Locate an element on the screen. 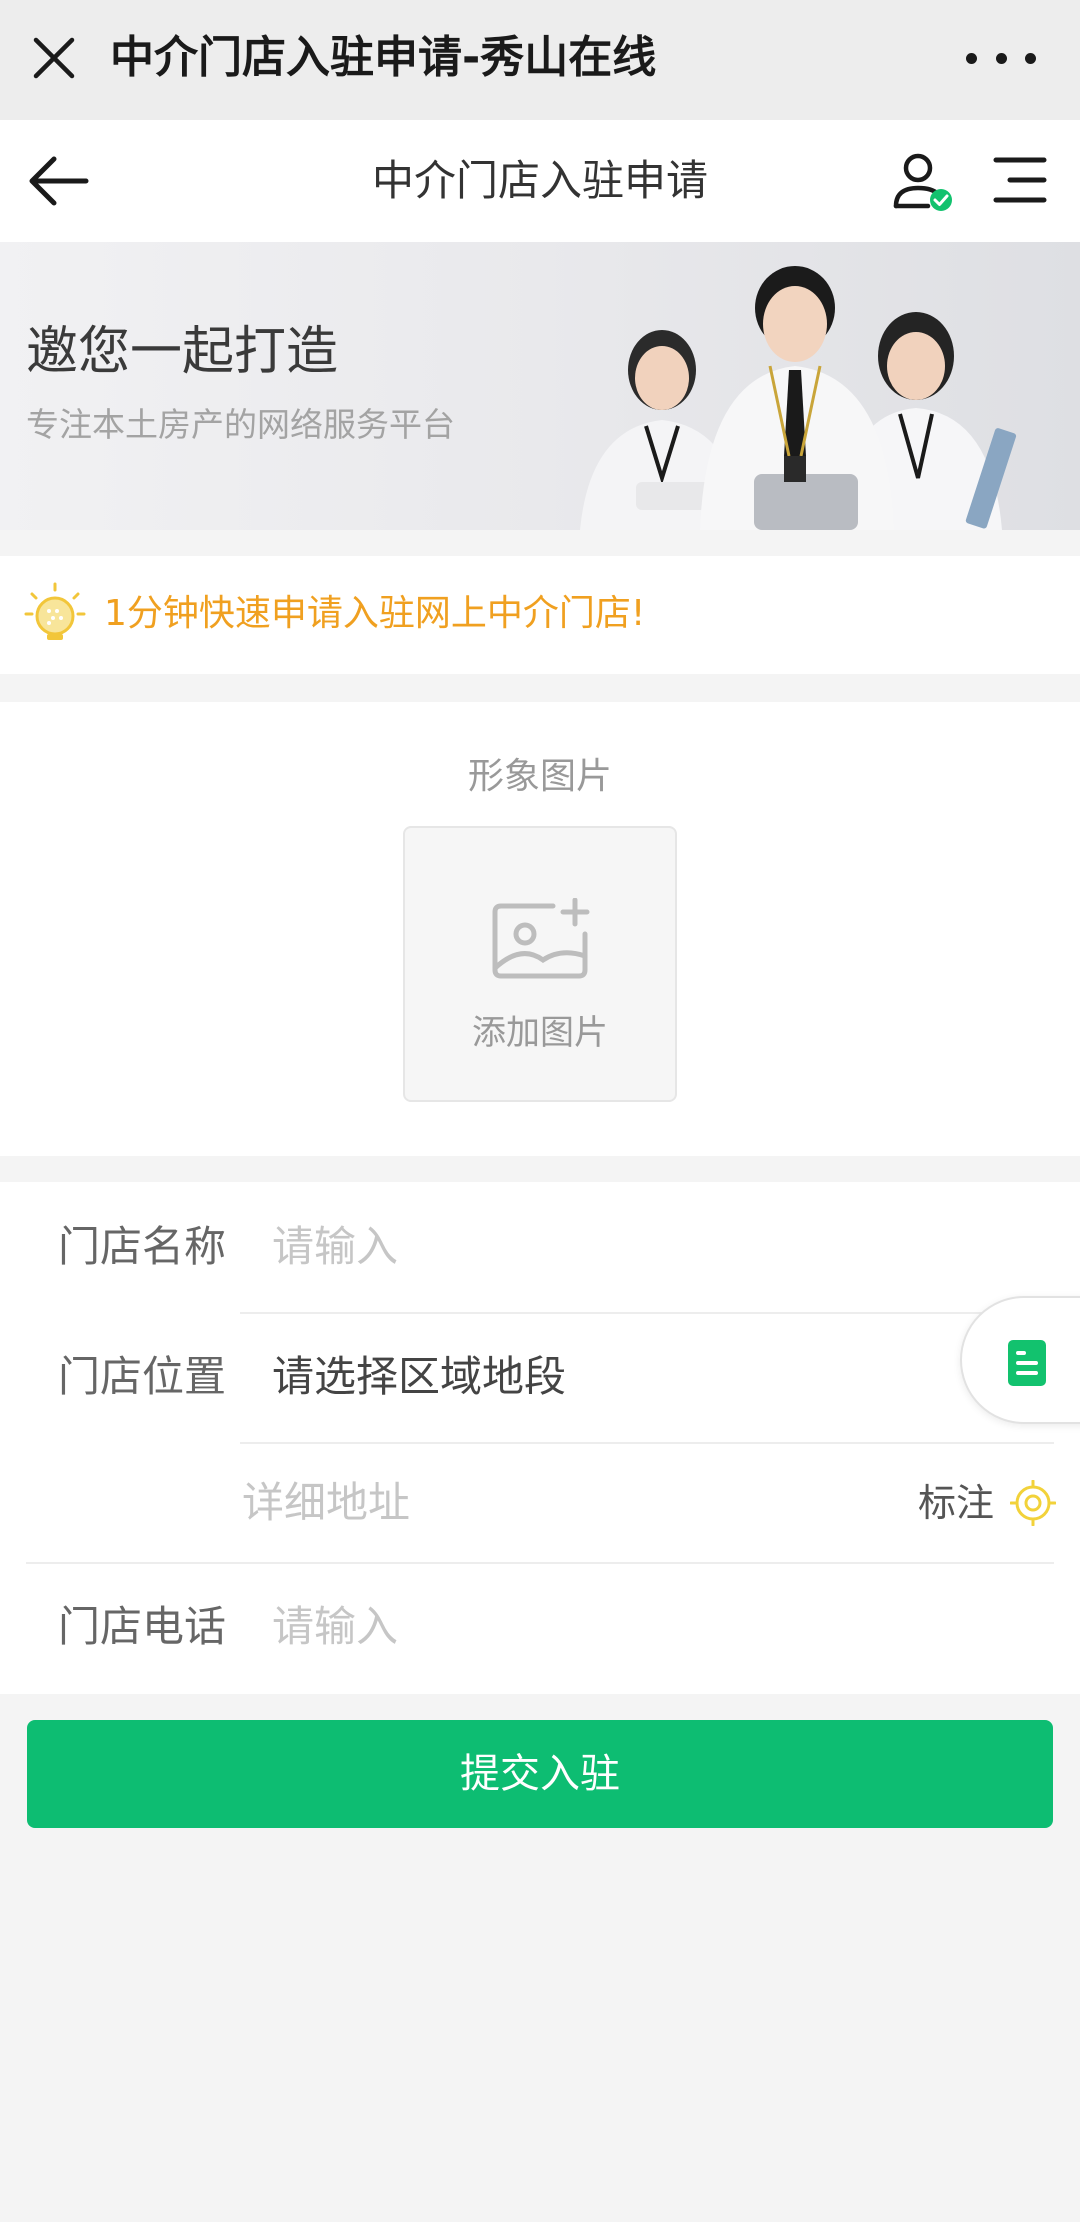 This screenshot has height=2222, width=1080. store-phone-input: 请输入 is located at coordinates (335, 1627).